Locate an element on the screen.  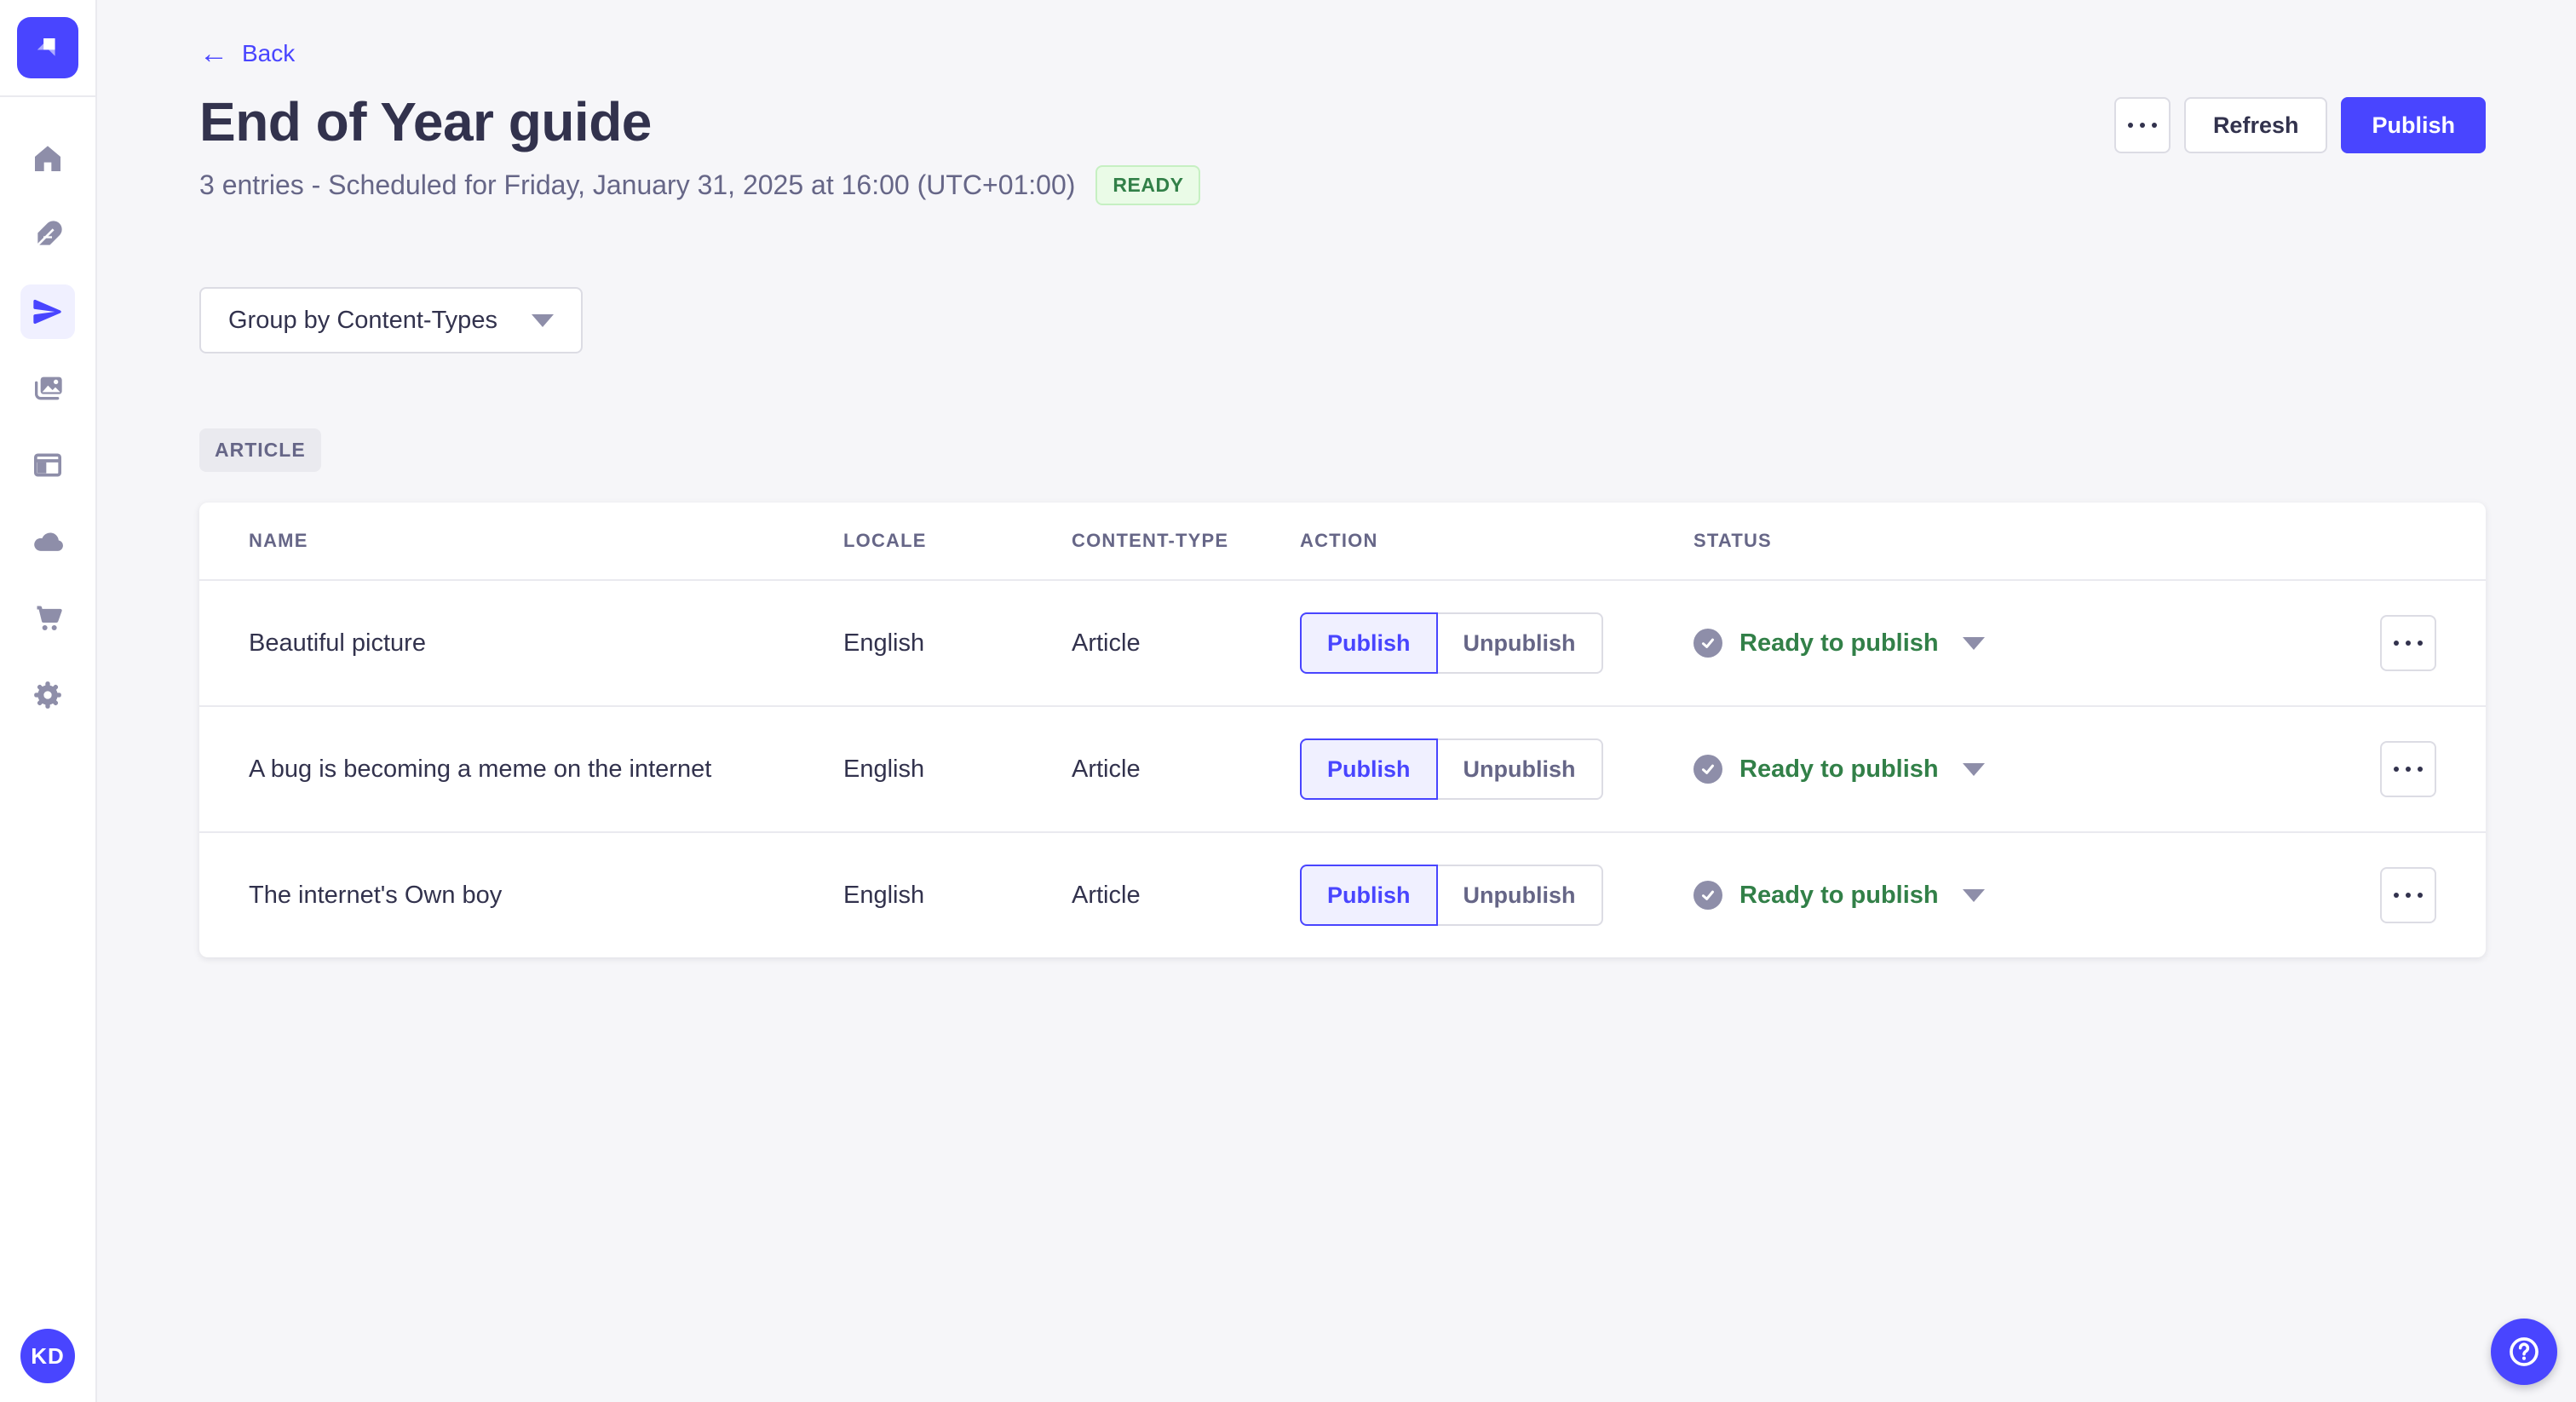
help-button is located at coordinates (2524, 1352).